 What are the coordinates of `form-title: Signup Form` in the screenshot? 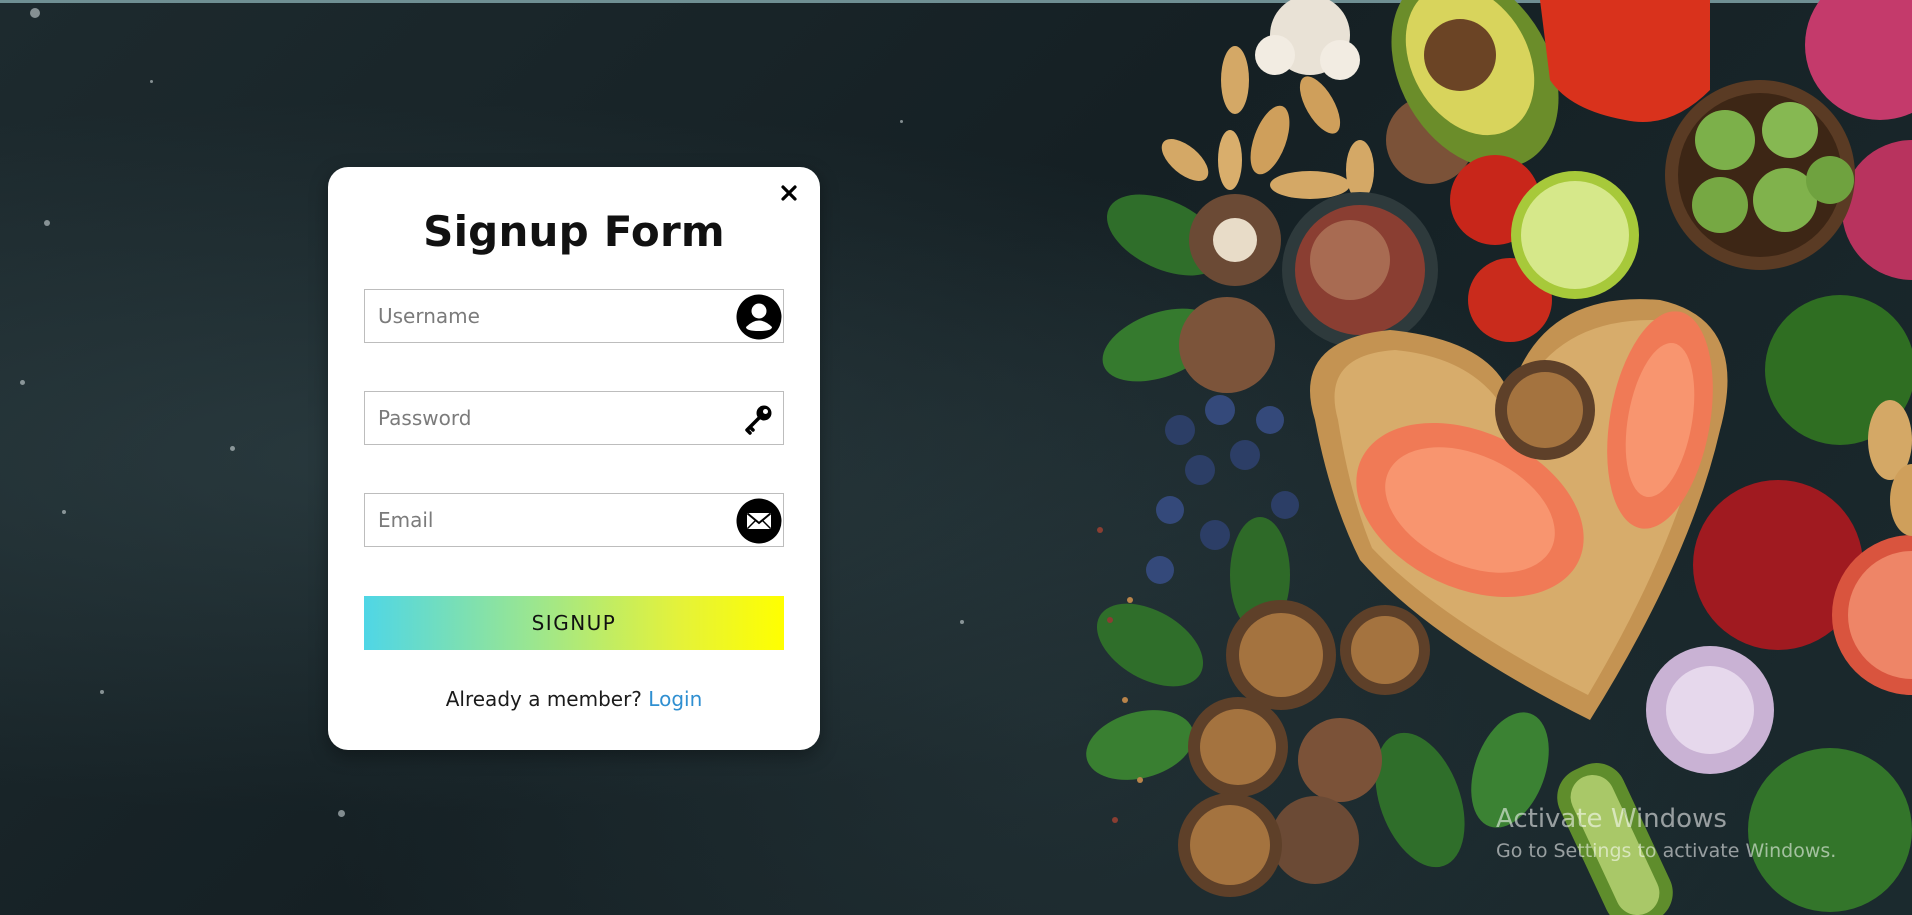 It's located at (574, 231).